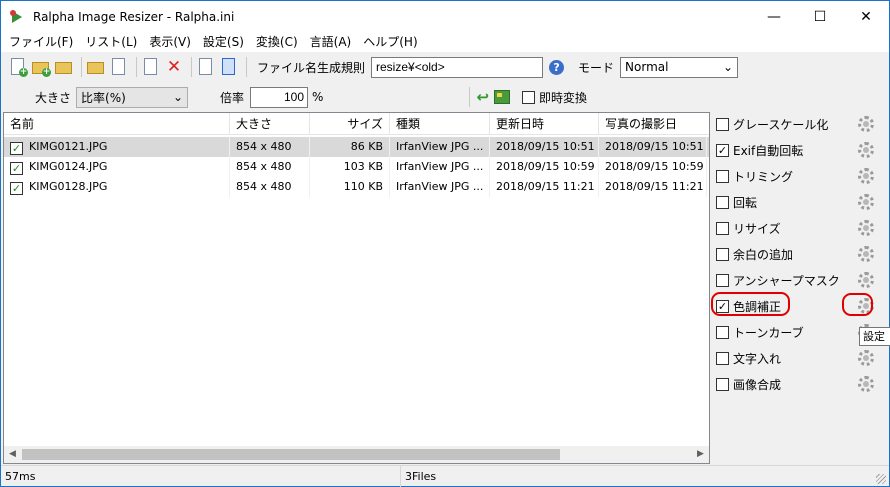 Image resolution: width=890 pixels, height=487 pixels. I want to click on file-size: 86 KB, so click(350, 147).